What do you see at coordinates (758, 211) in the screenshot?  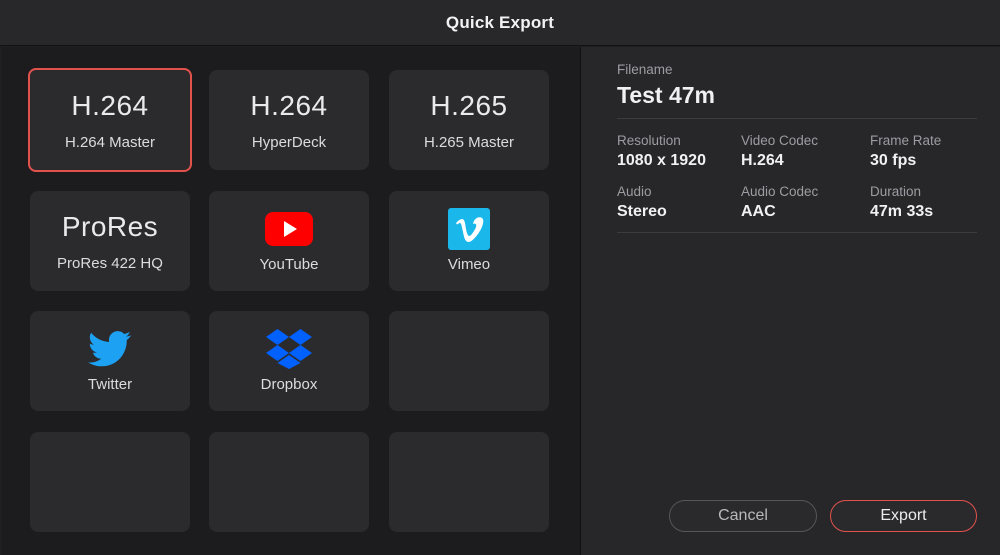 I see `audio-codec-value: AAC` at bounding box center [758, 211].